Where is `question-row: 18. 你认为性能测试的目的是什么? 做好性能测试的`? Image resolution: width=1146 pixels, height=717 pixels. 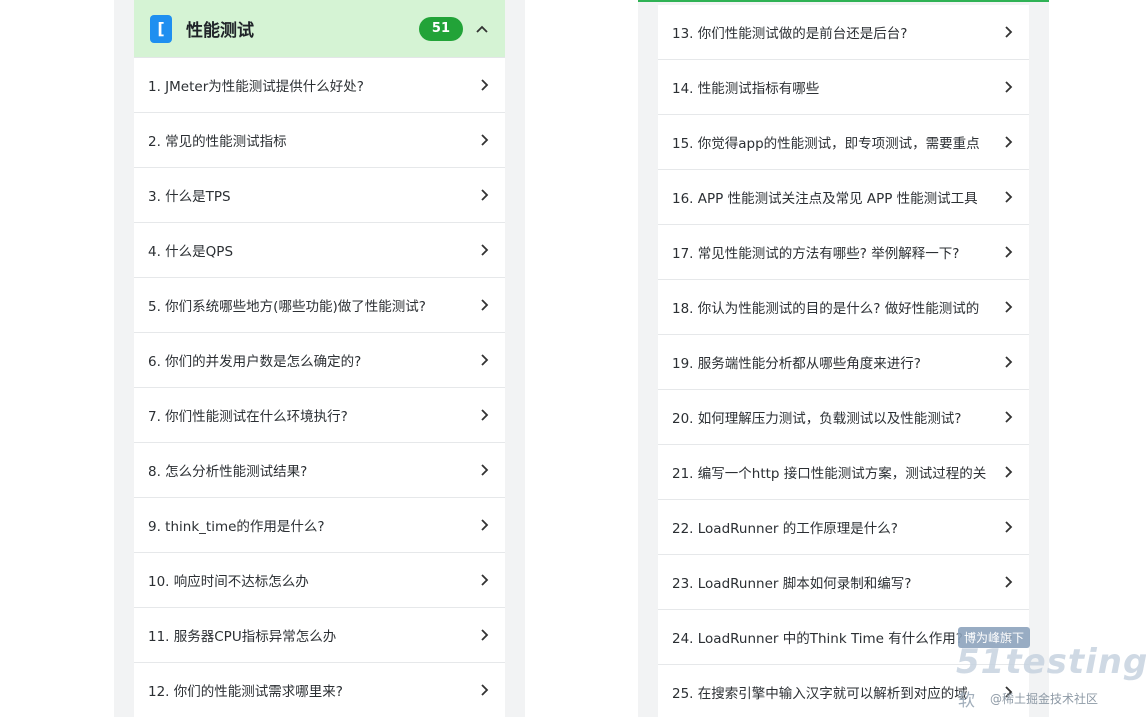
question-row: 18. 你认为性能测试的目的是什么? 做好性能测试的 is located at coordinates (843, 307).